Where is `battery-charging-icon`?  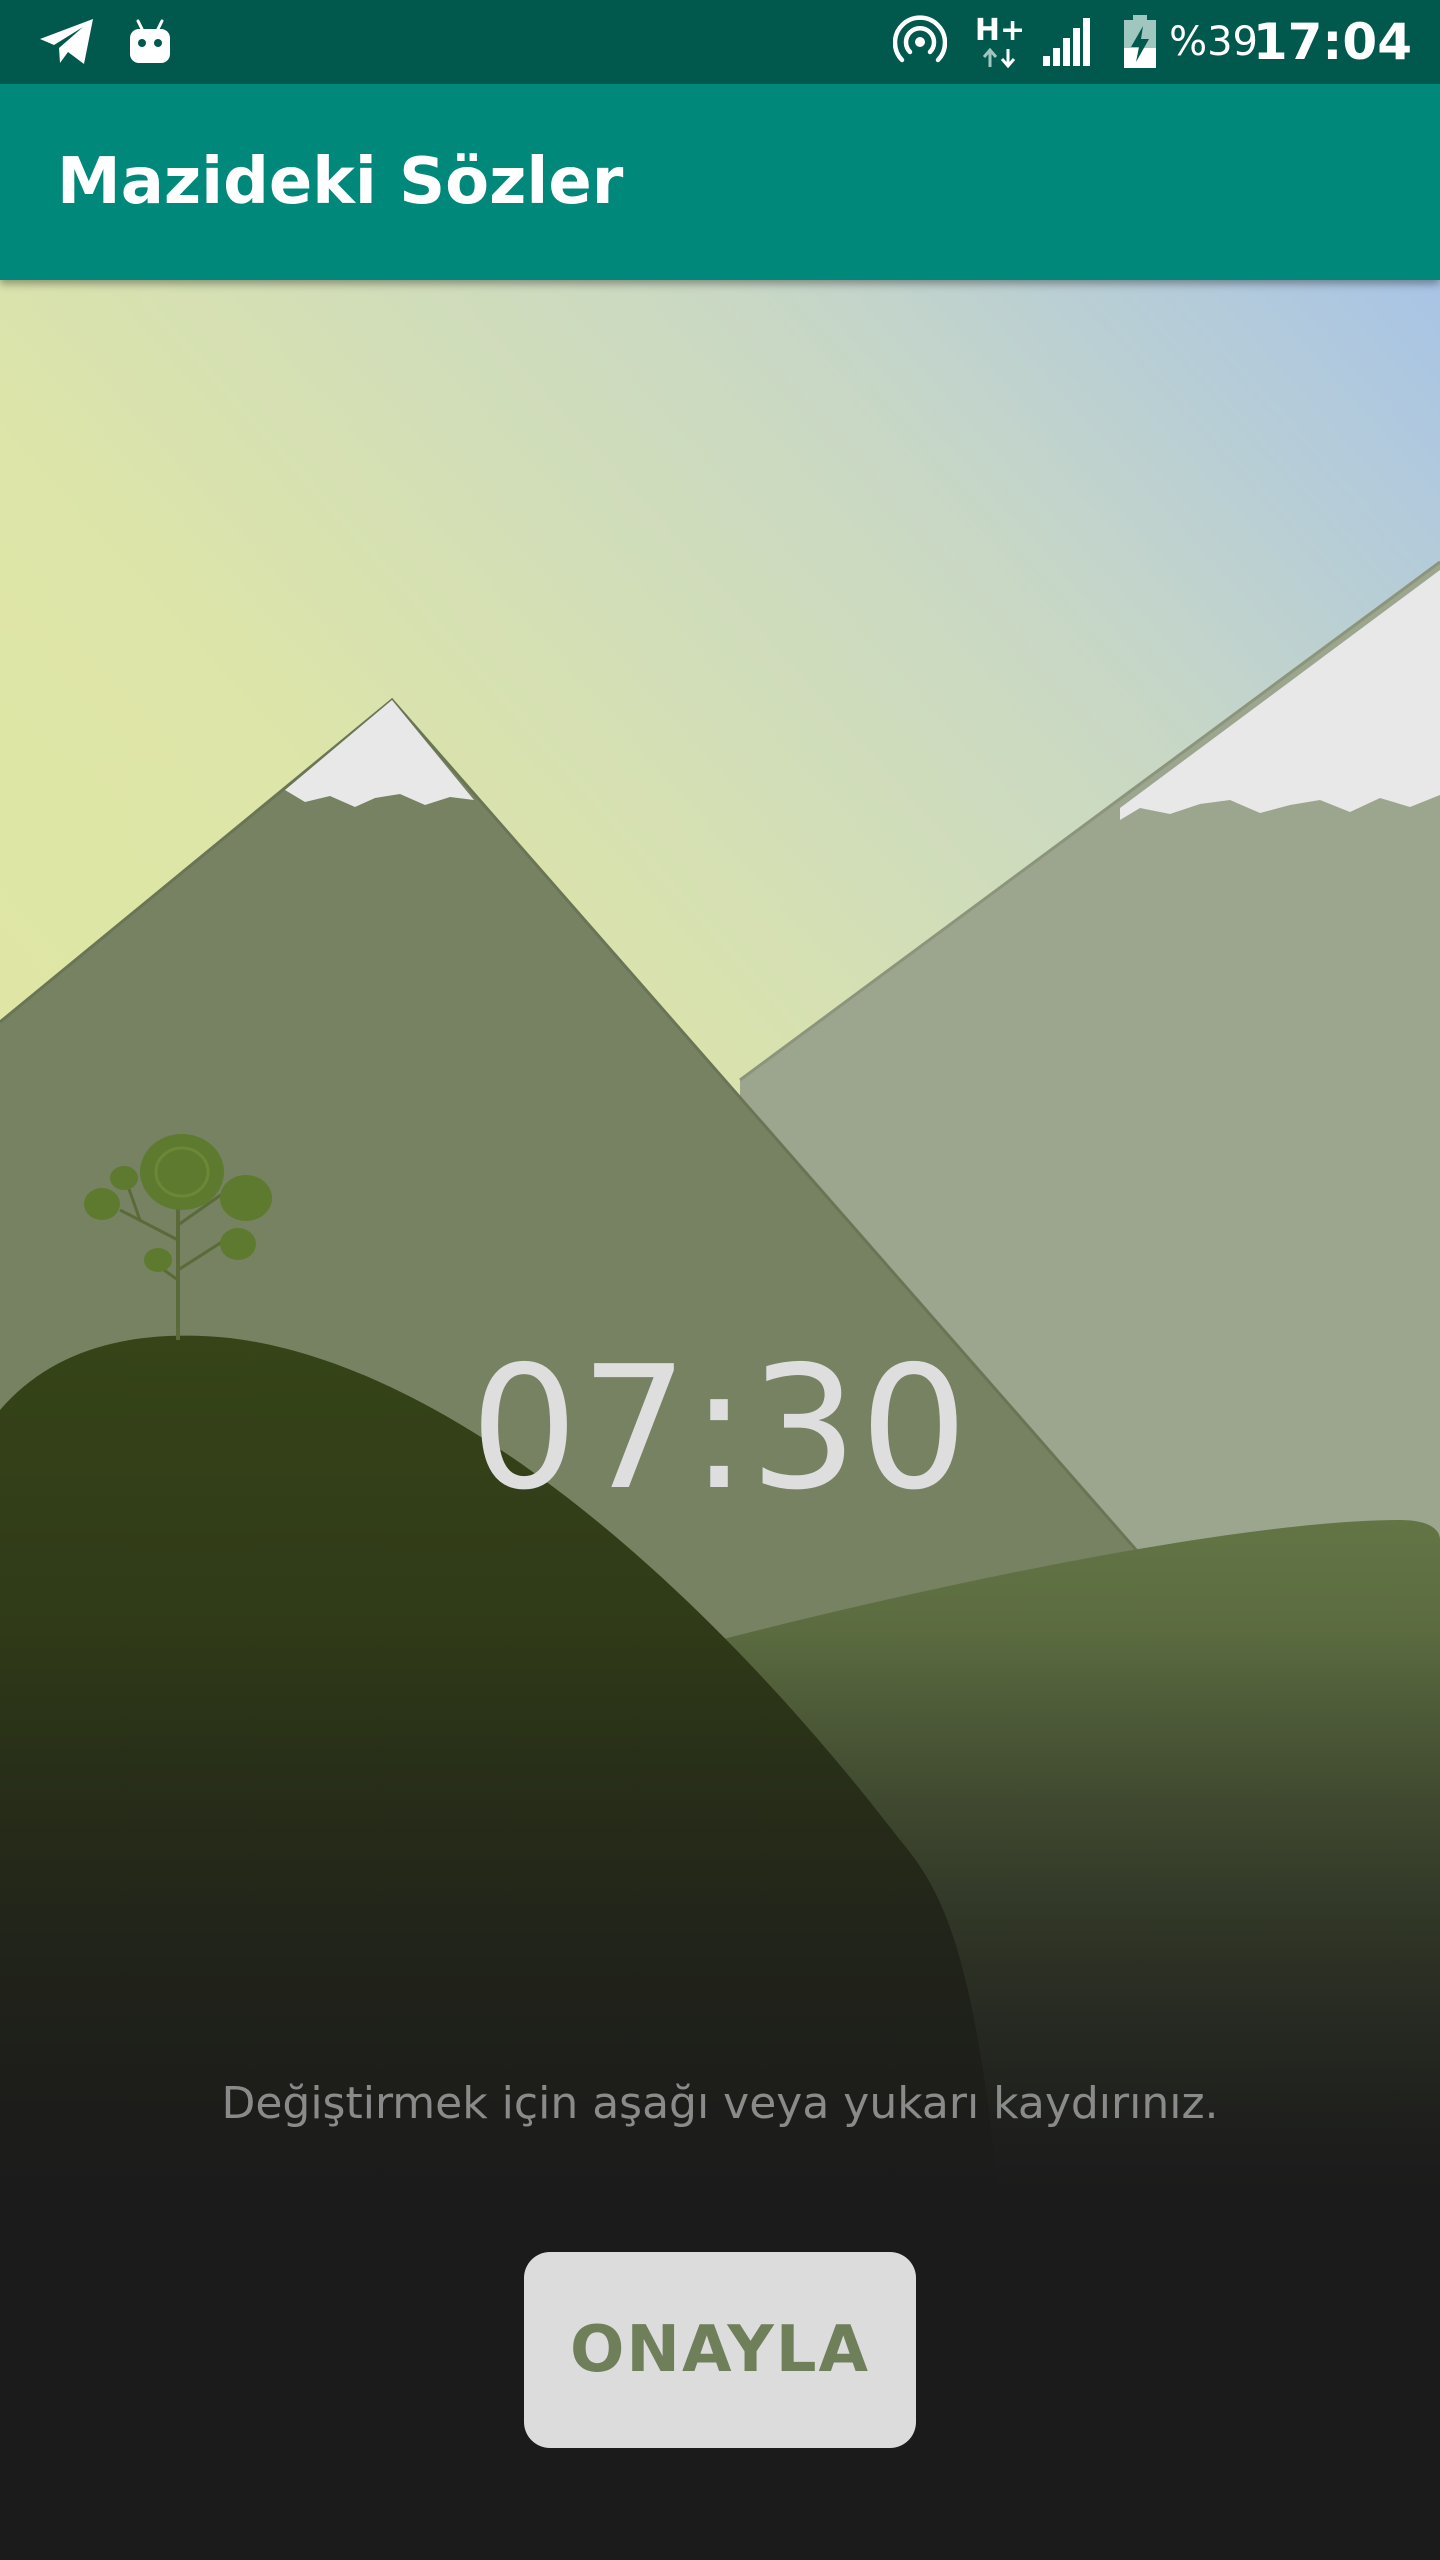 battery-charging-icon is located at coordinates (1140, 42).